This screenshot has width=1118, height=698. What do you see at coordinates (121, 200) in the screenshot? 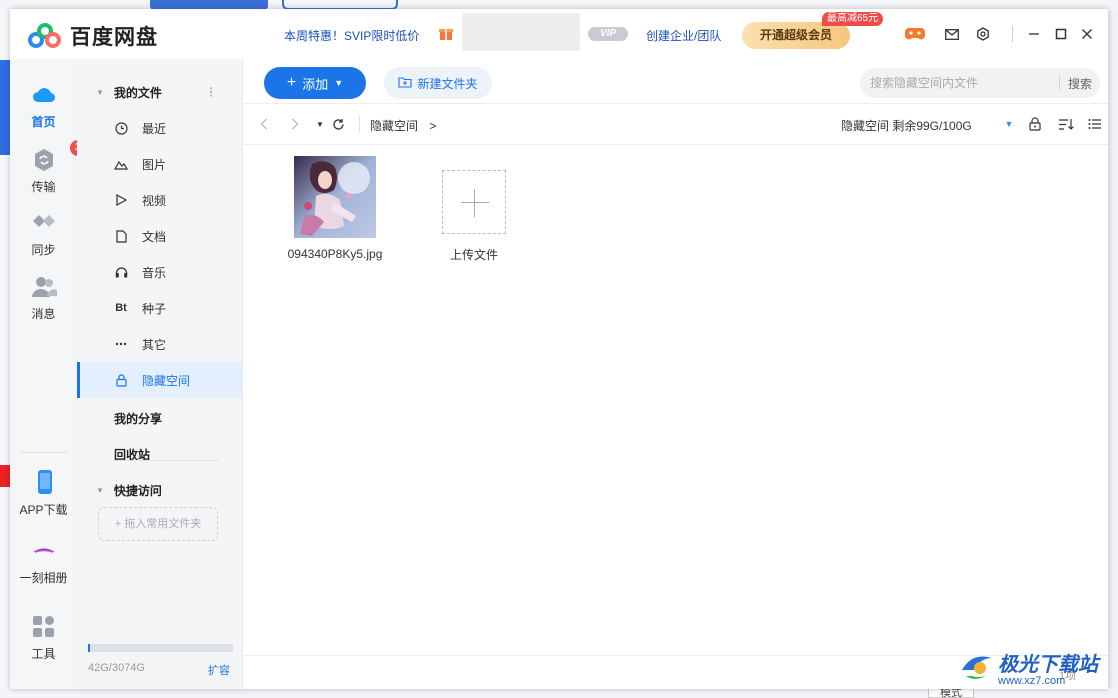
I see `play-icon` at bounding box center [121, 200].